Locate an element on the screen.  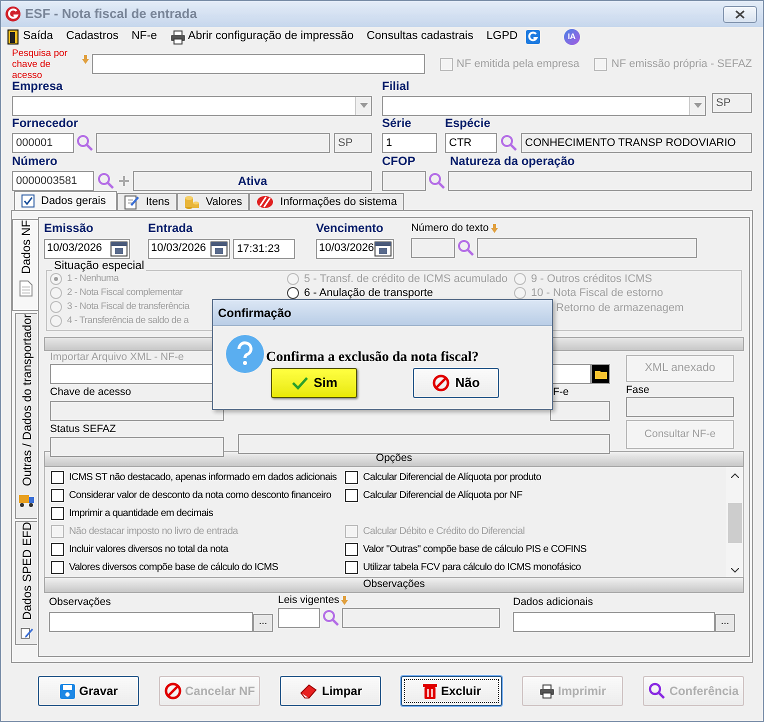
search-field is located at coordinates (258, 64).